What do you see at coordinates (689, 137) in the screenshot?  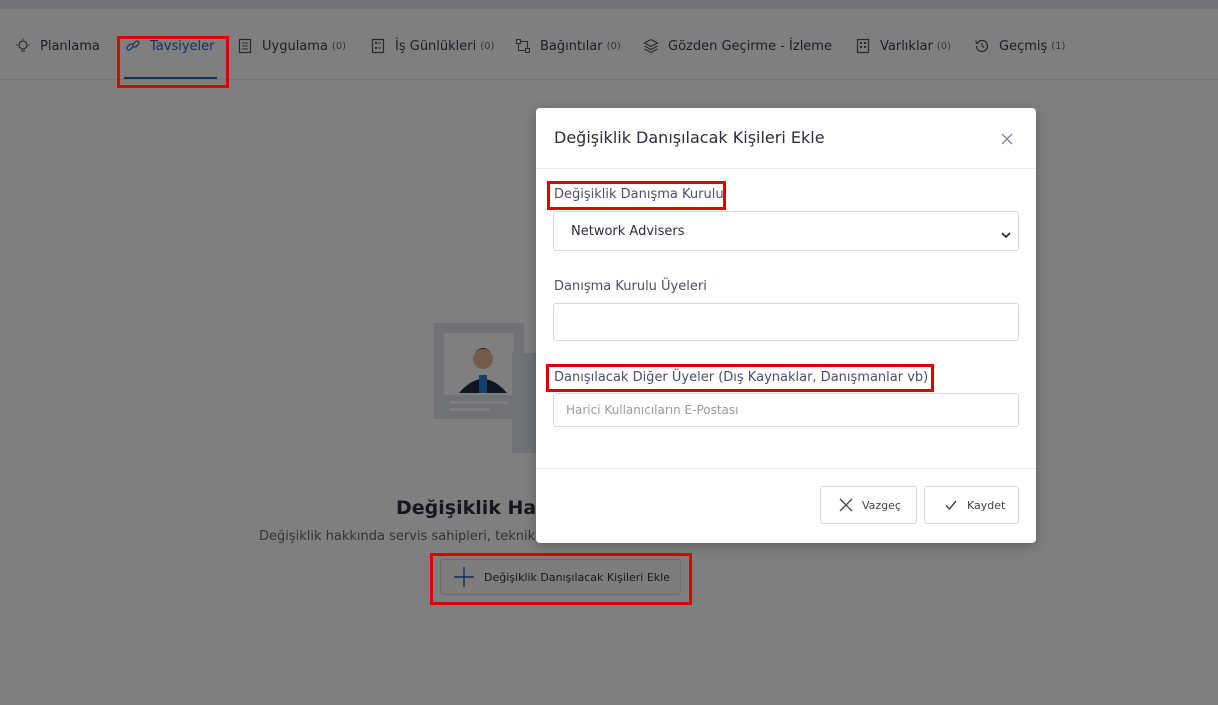 I see `modal-title: Değişiklik Danışılacak Kişileri Ekle` at bounding box center [689, 137].